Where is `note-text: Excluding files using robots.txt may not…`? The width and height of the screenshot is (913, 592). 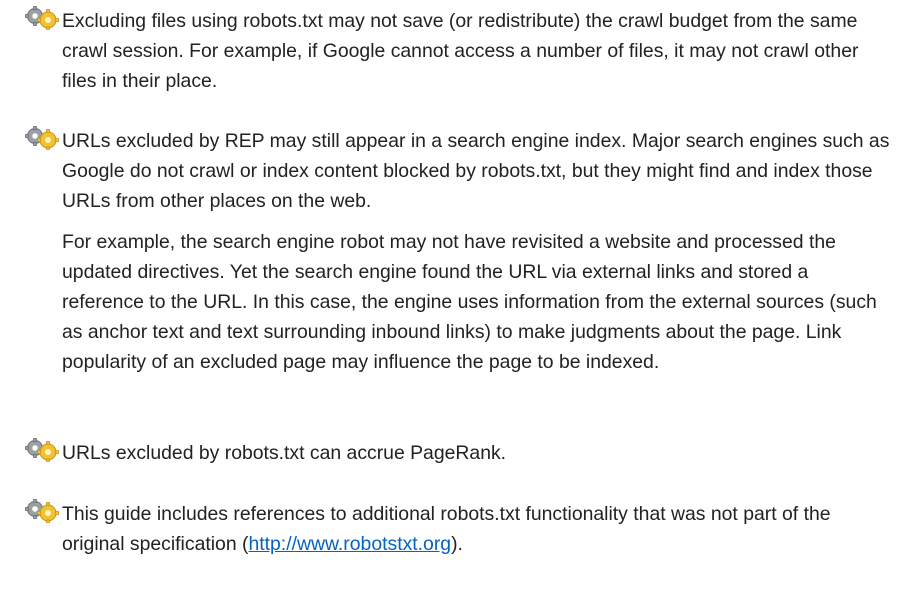
note-text: Excluding files using robots.txt may not… is located at coordinates (460, 51).